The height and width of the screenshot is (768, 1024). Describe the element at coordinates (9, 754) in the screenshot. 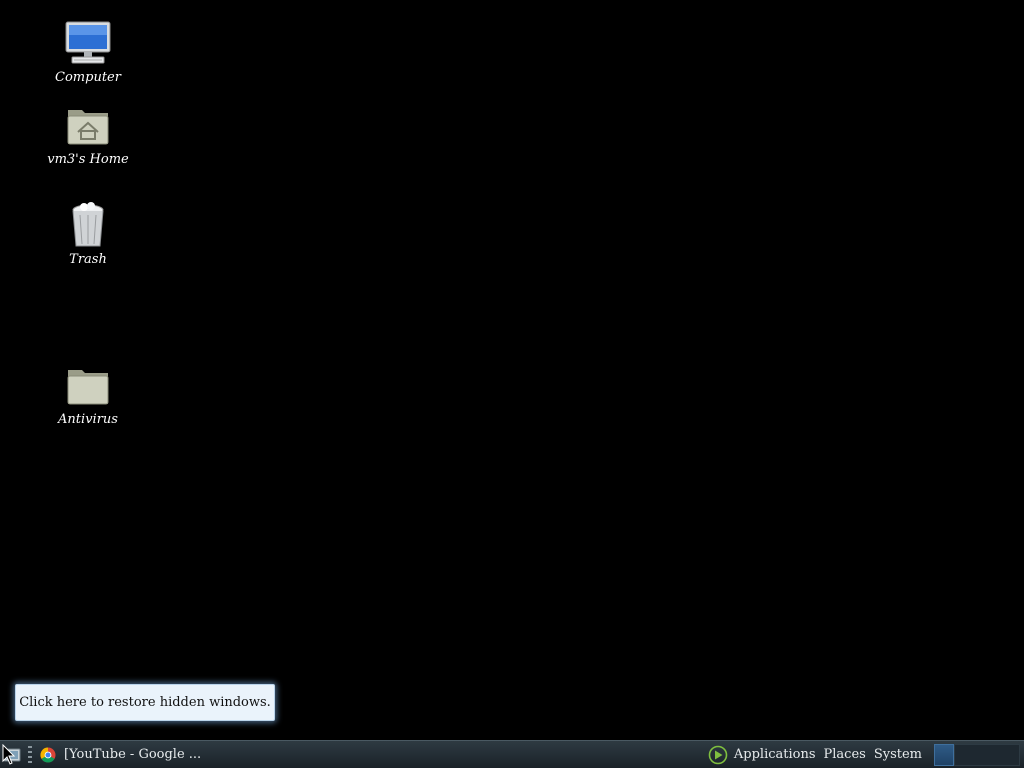

I see `mouse-cursor-icon` at that location.